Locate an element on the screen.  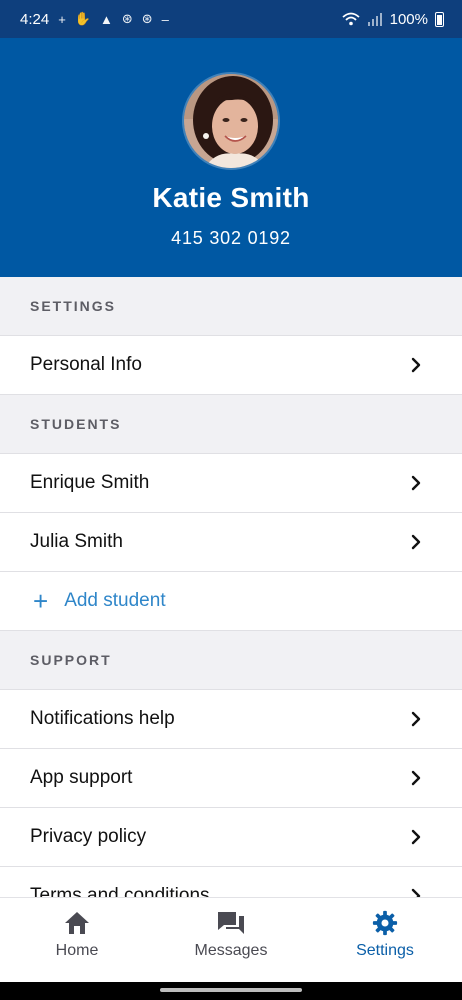
avatar-image is located at coordinates (231, 121).